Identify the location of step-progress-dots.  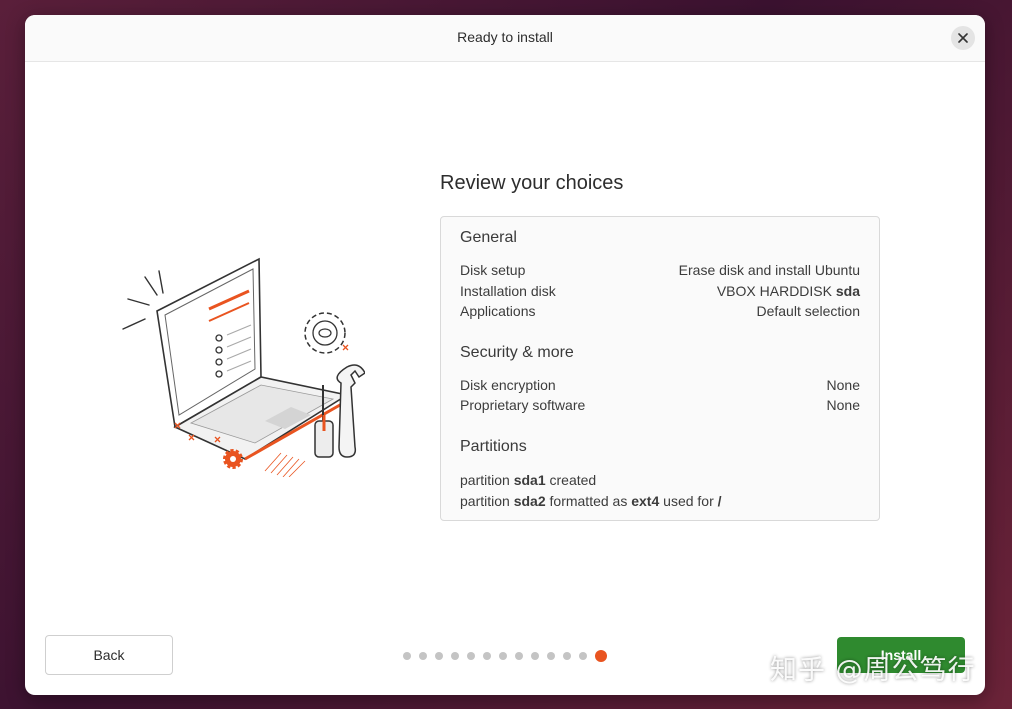
(505, 656).